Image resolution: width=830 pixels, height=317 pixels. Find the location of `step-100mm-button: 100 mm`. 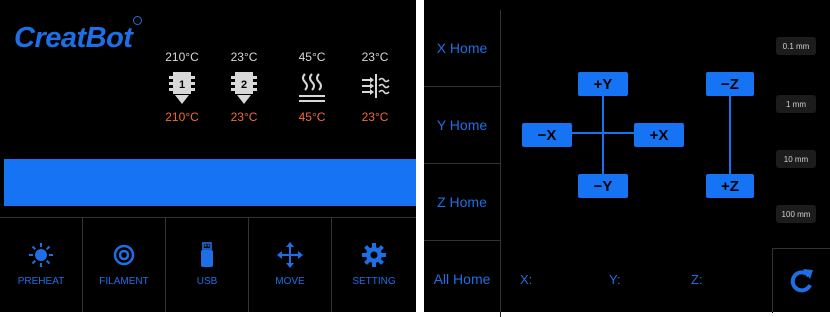

step-100mm-button: 100 mm is located at coordinates (796, 214).